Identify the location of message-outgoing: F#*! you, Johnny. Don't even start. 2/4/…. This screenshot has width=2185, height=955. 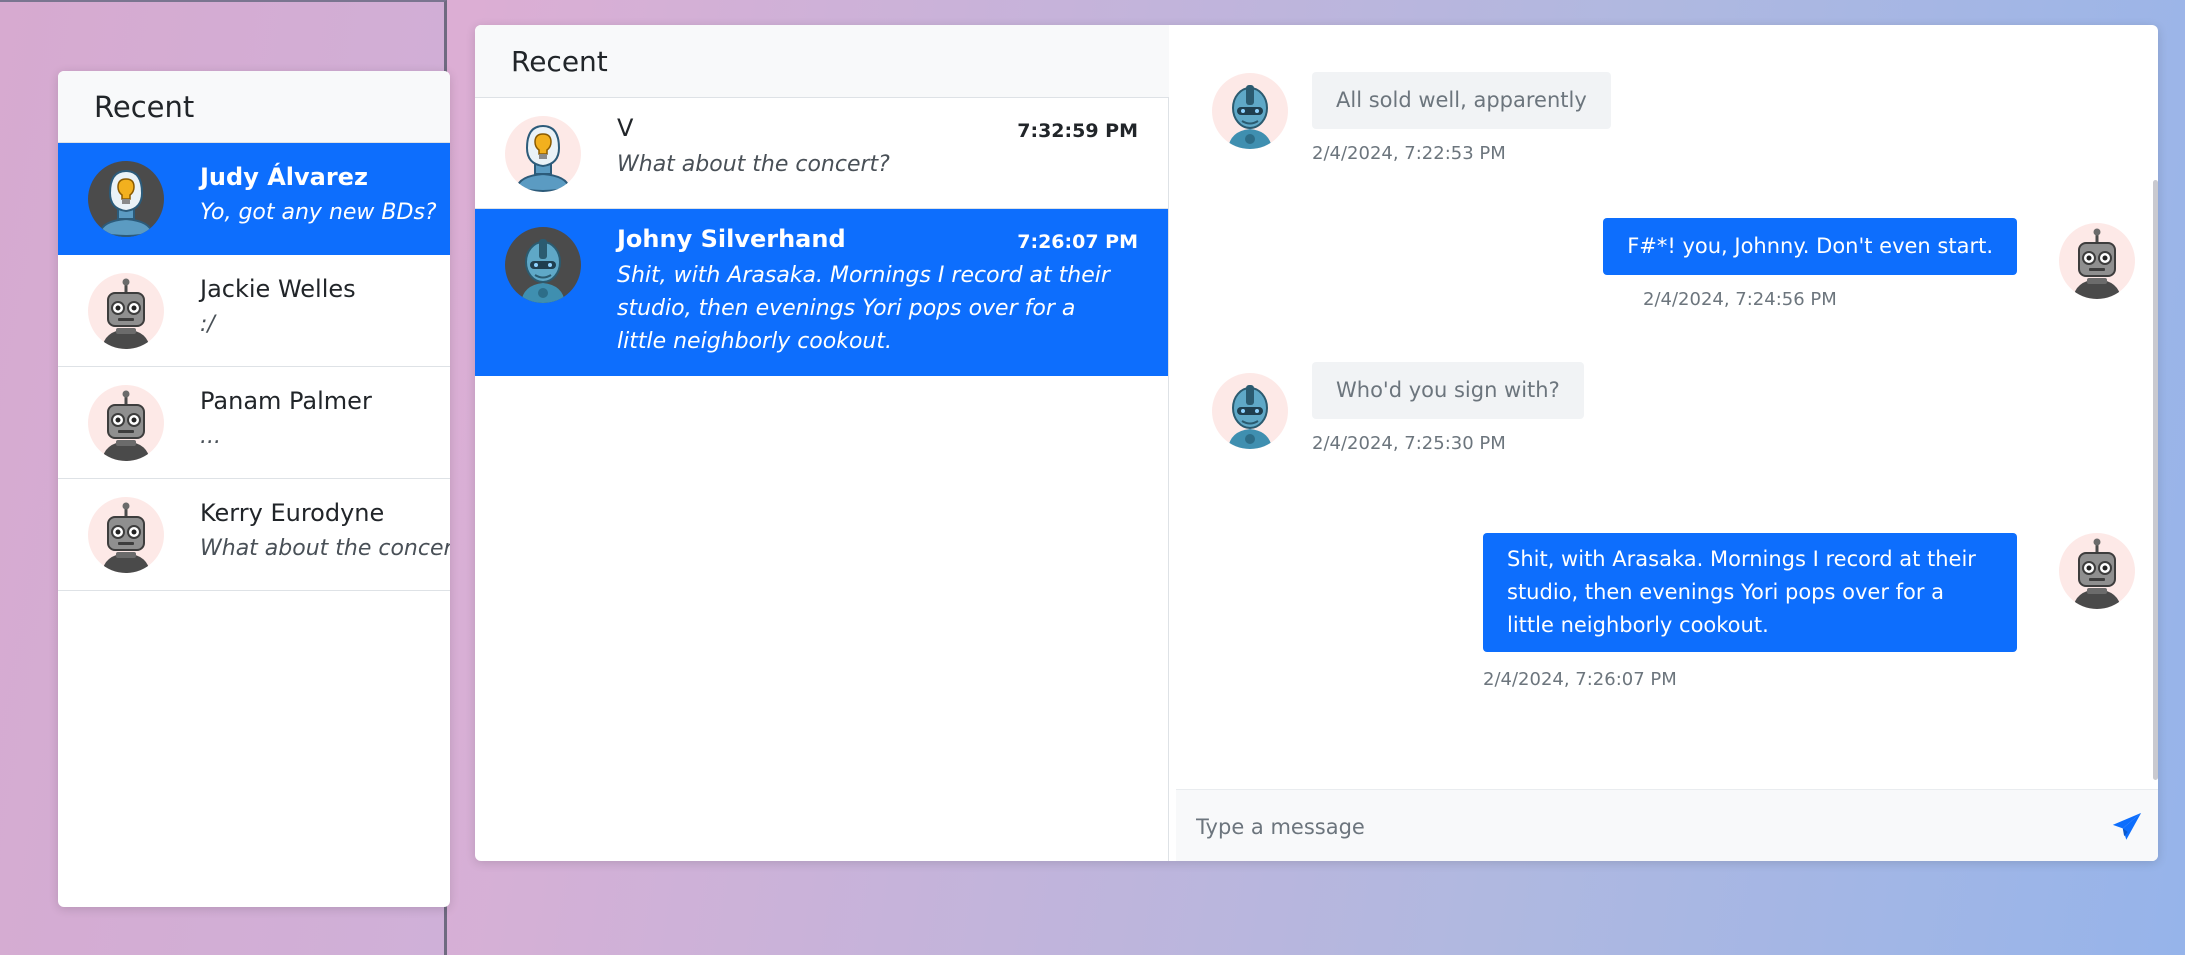
(1667, 245).